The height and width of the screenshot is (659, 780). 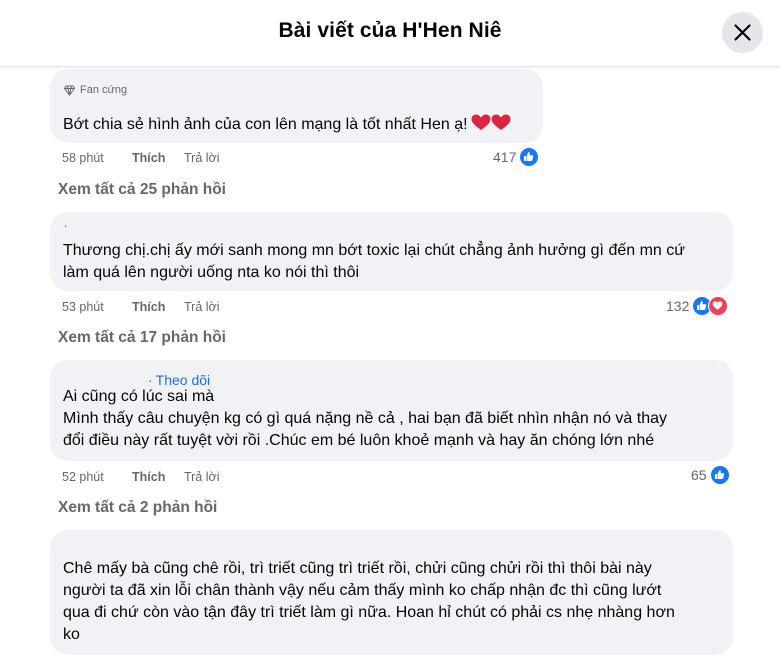 I want to click on diamond-icon, so click(x=69, y=90).